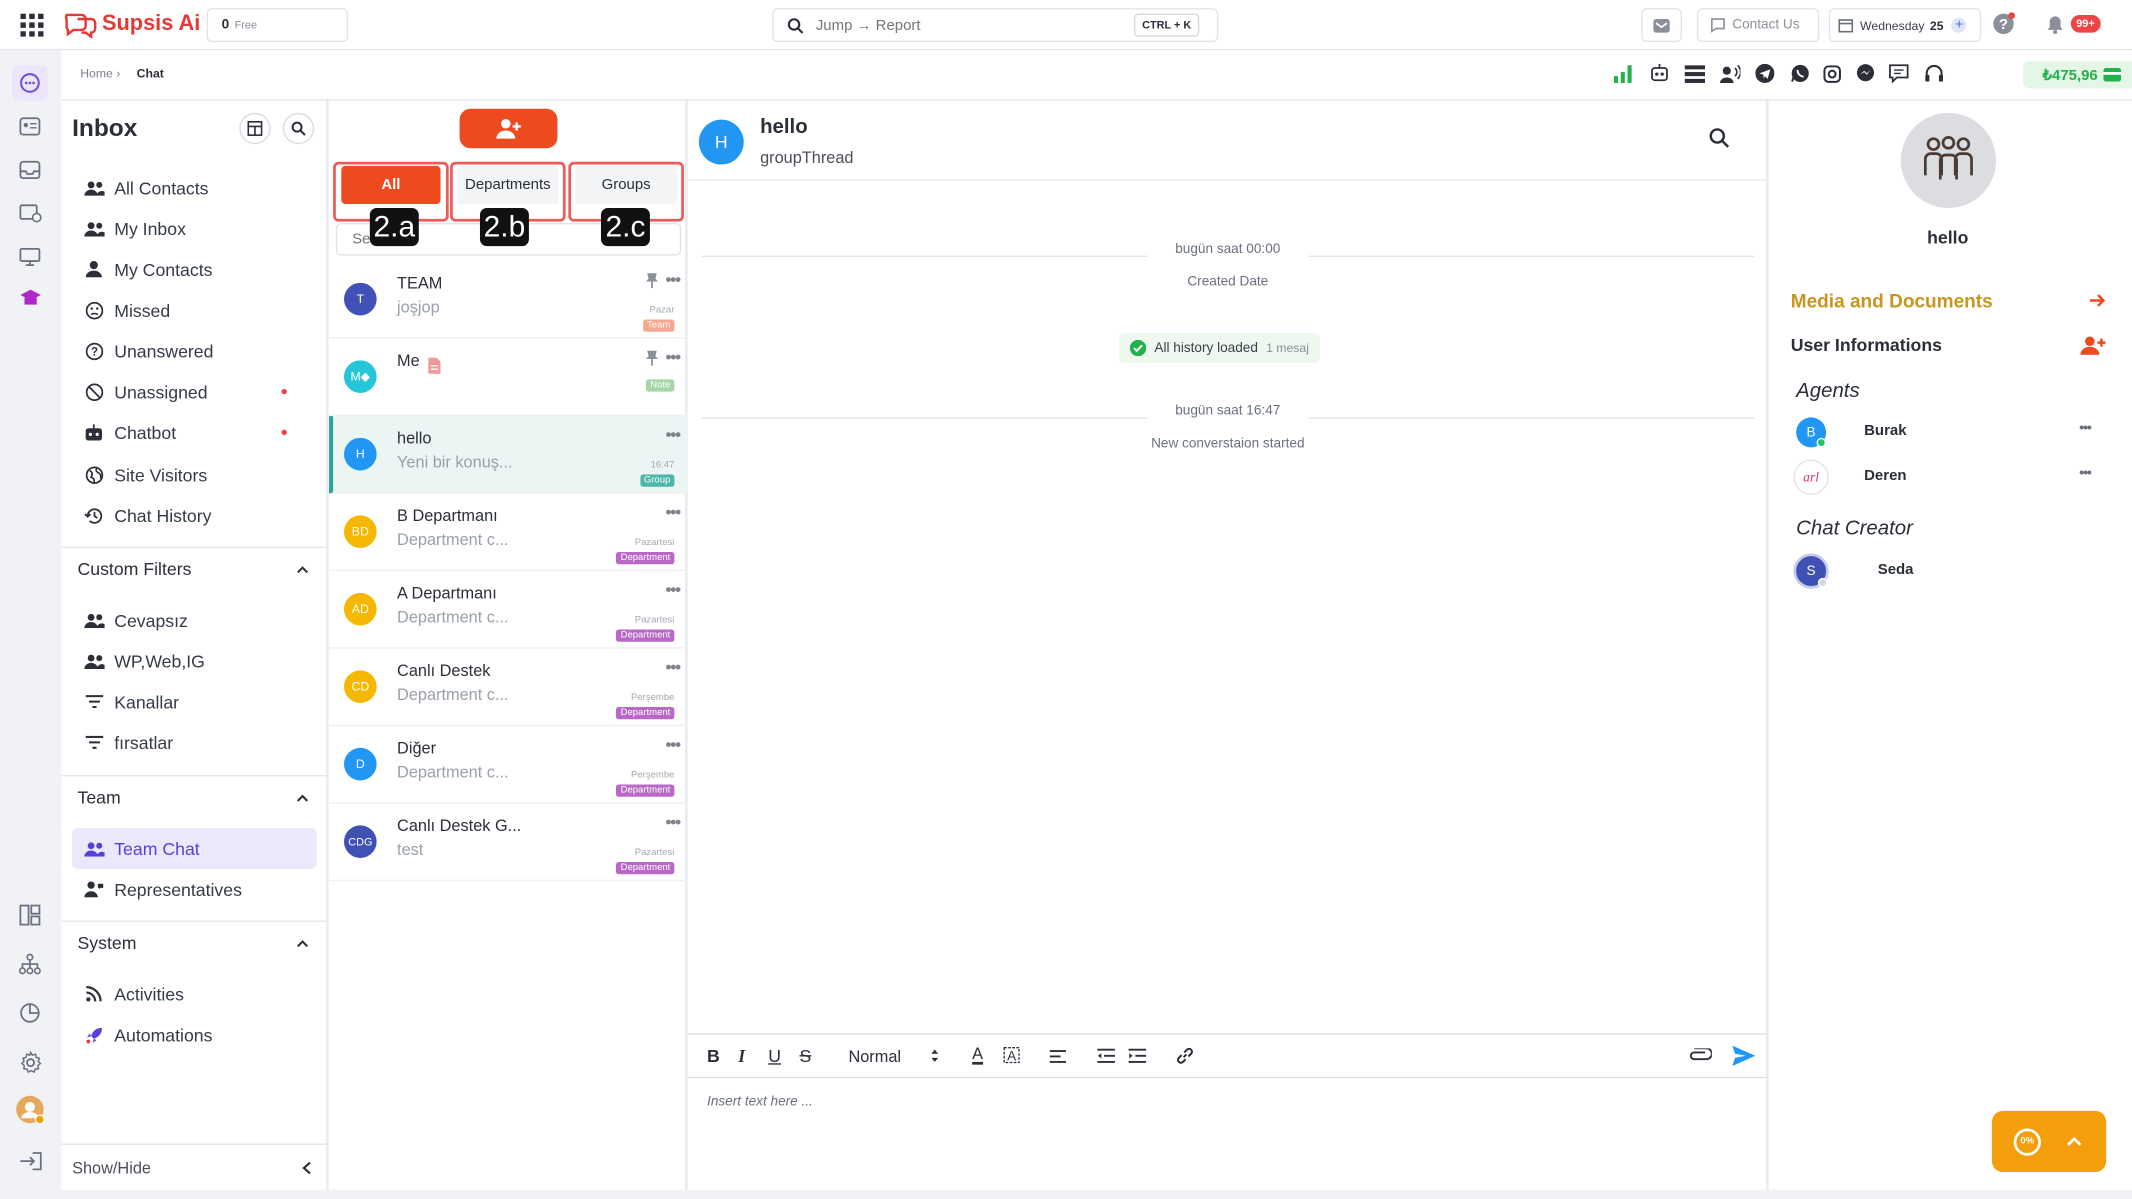 This screenshot has width=2132, height=1199. I want to click on dashboard-layout-icon, so click(30, 915).